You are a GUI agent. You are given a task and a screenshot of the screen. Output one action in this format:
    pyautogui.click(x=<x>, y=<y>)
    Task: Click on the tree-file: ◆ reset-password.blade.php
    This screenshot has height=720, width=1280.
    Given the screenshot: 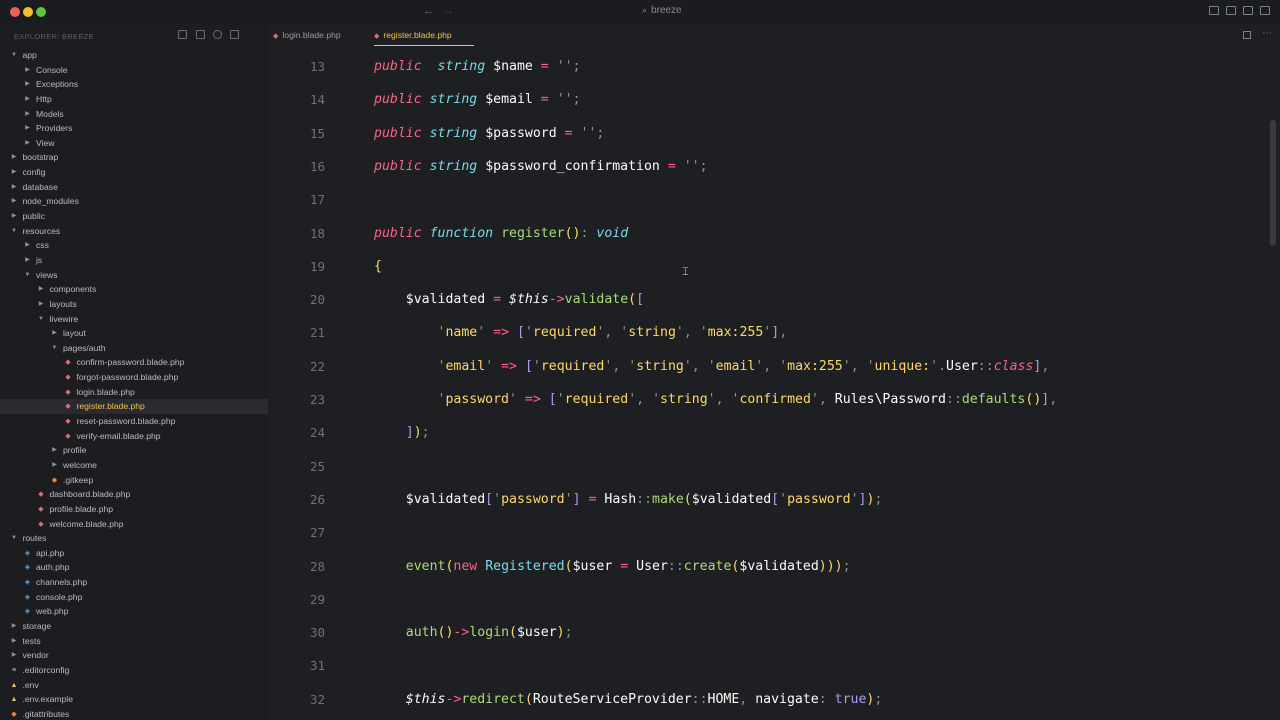 What is the action you would take?
    pyautogui.click(x=134, y=421)
    